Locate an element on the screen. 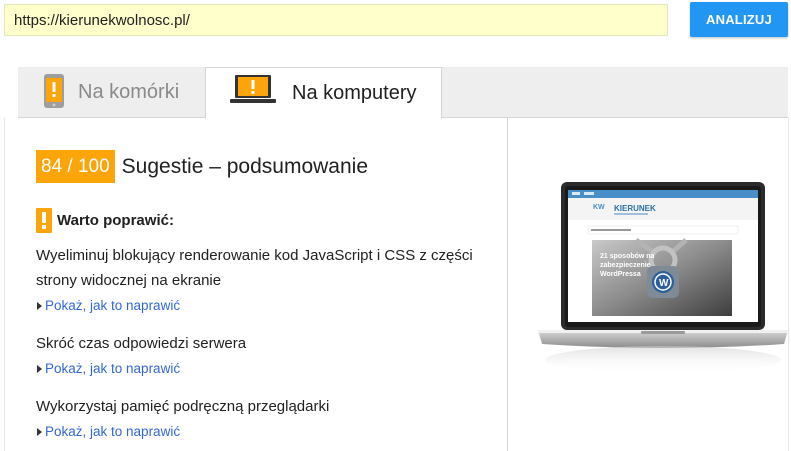  warning-icon is located at coordinates (44, 220).